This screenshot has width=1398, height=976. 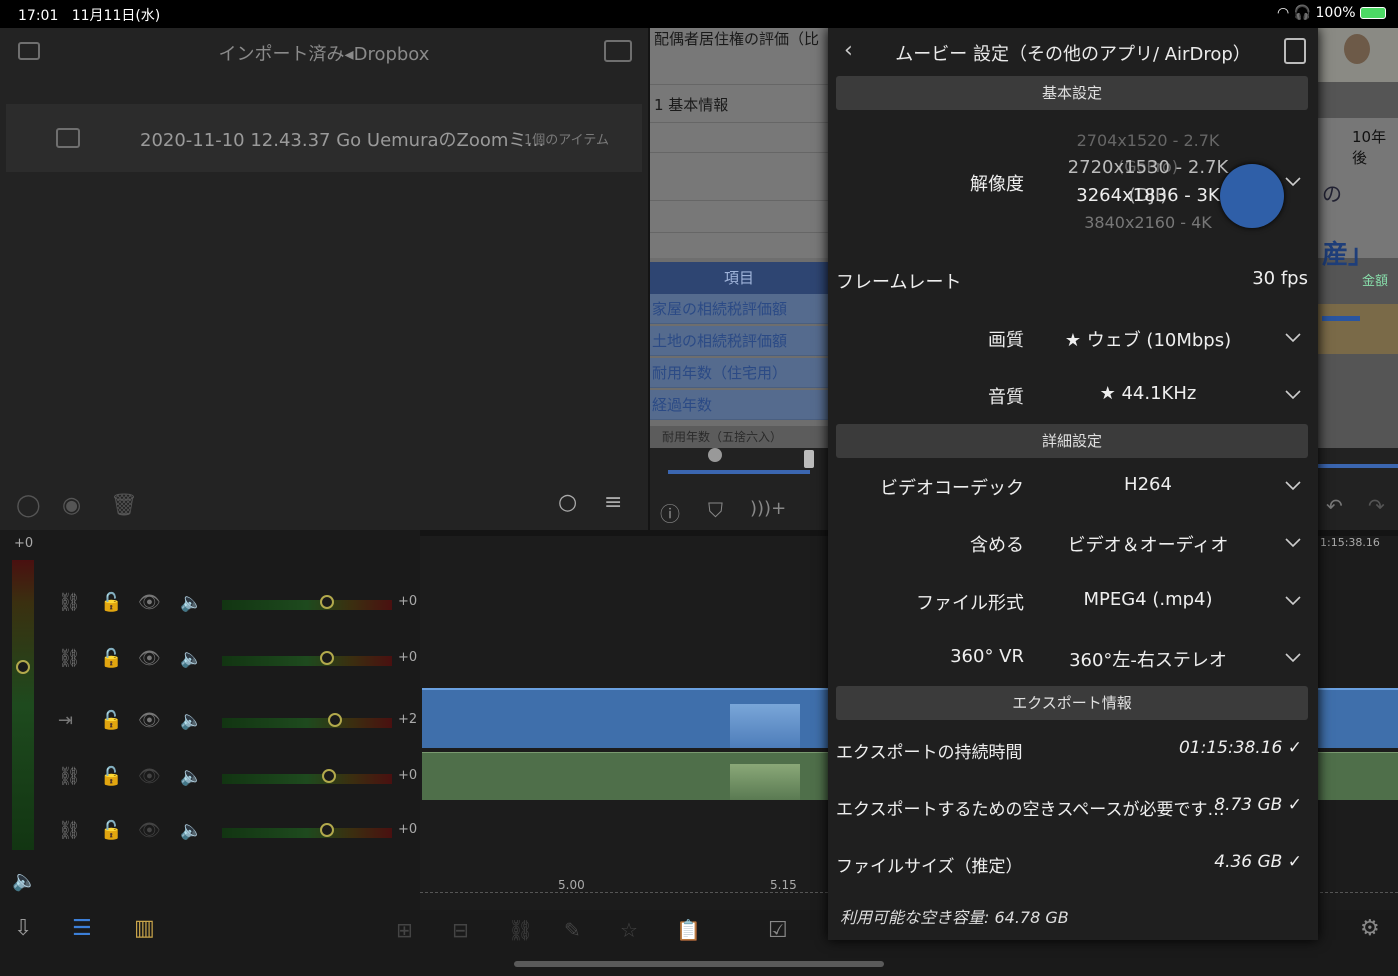 What do you see at coordinates (699, 964) in the screenshot?
I see `home-indicator` at bounding box center [699, 964].